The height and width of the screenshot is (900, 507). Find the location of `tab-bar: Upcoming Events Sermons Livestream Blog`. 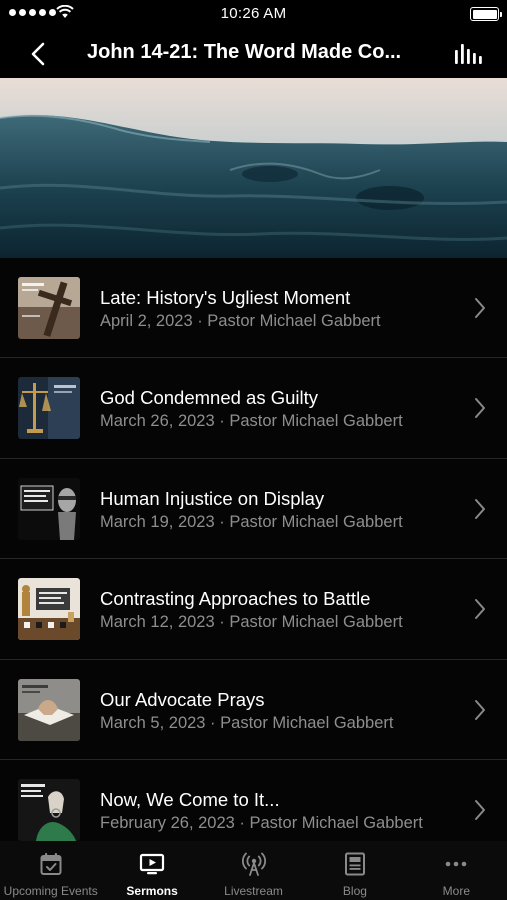

tab-bar: Upcoming Events Sermons Livestream Blog is located at coordinates (253, 870).